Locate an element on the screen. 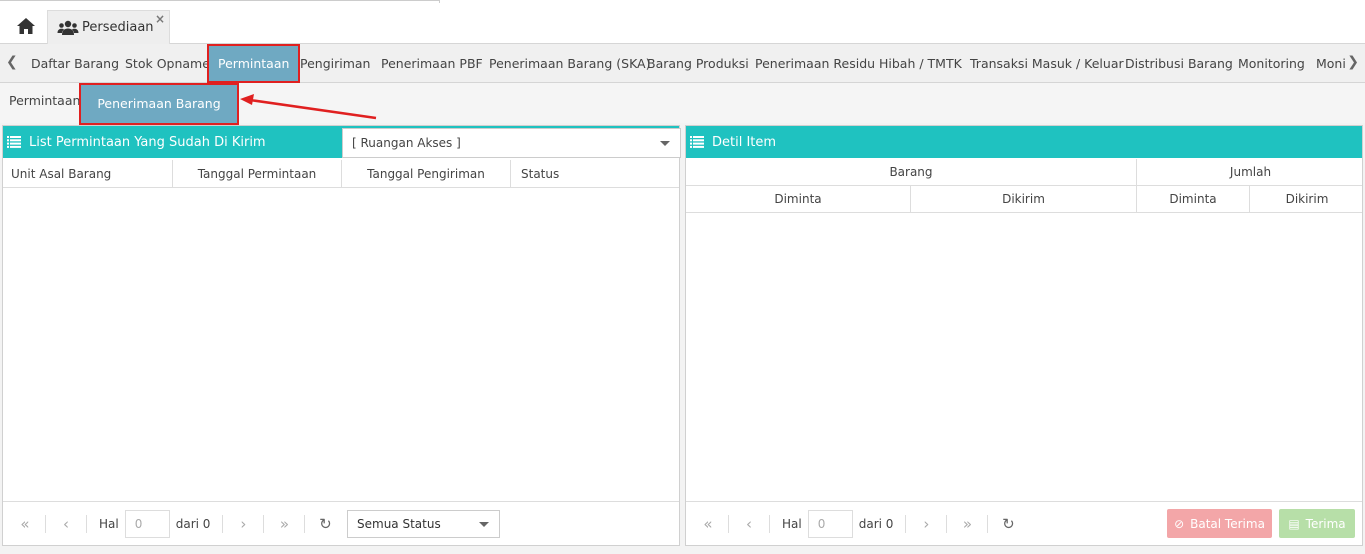 The width and height of the screenshot is (1365, 554). terima-button: ▤ Terima is located at coordinates (1317, 523).